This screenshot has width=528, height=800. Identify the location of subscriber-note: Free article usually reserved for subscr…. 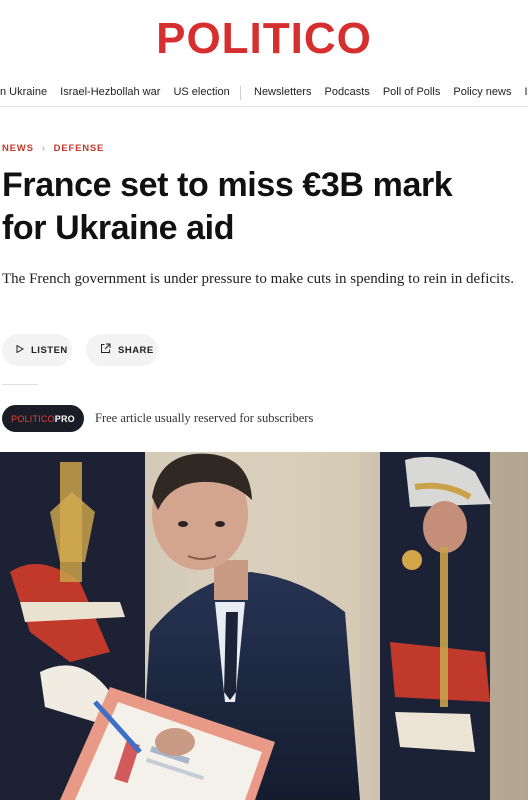
(204, 418).